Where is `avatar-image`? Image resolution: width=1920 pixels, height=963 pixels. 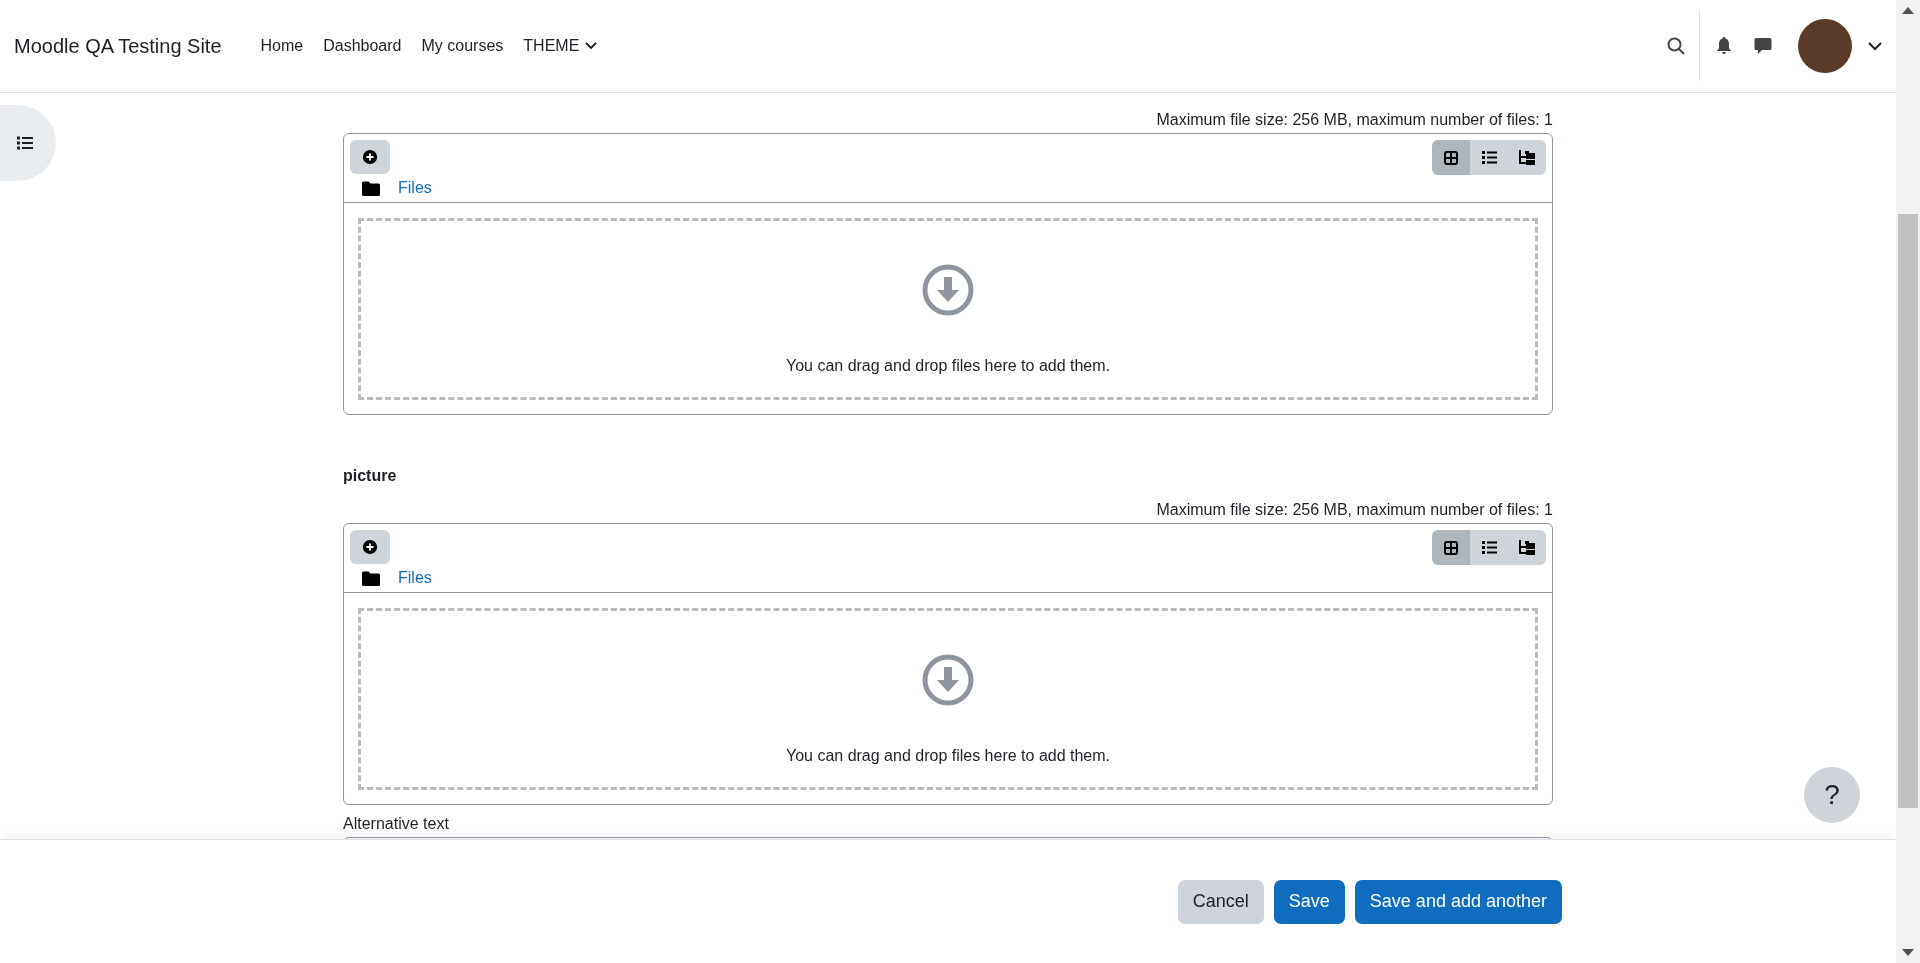
avatar-image is located at coordinates (1825, 46).